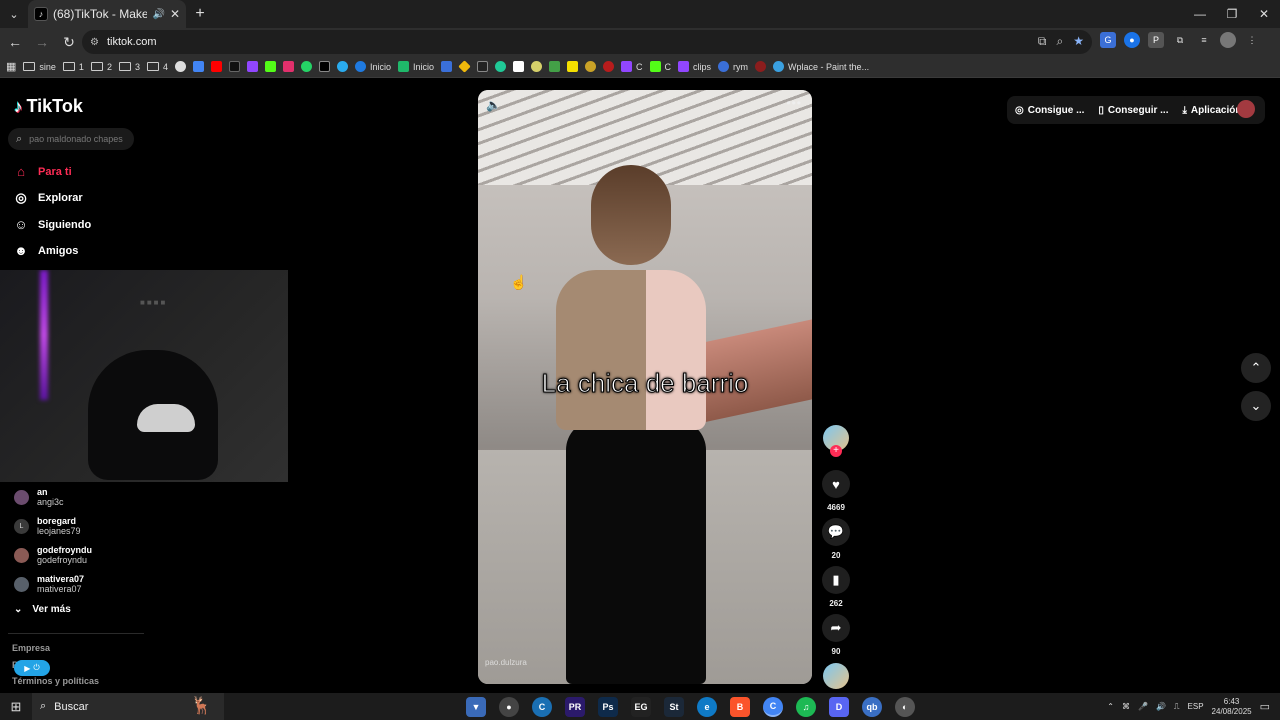 This screenshot has height=720, width=1280. What do you see at coordinates (107, 14) in the screenshot?
I see `browser-tab: ♪ (68)TikTok - Make Your Day 🔊 ✕` at bounding box center [107, 14].